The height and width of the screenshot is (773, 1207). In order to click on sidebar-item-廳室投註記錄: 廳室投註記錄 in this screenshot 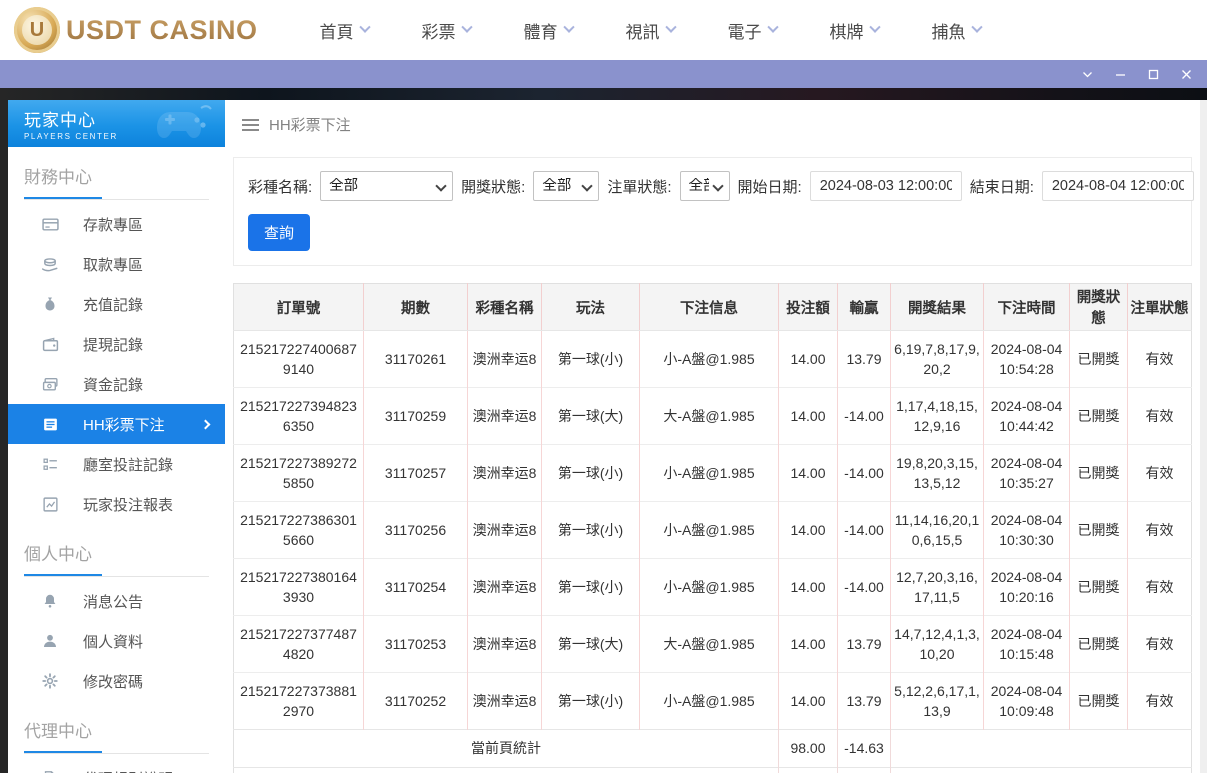, I will do `click(116, 464)`.